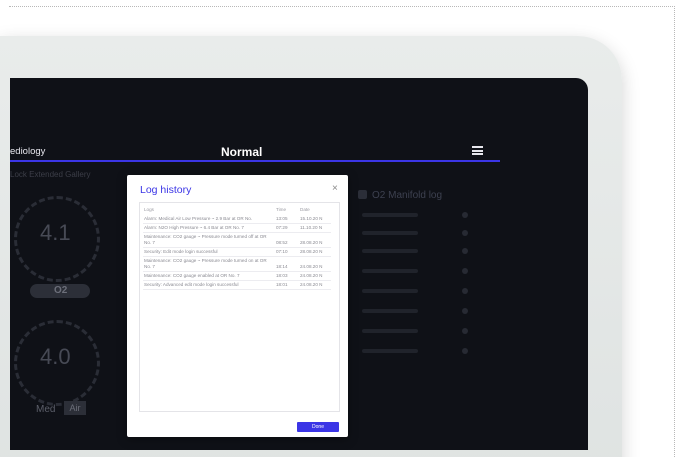 This screenshot has width=677, height=457. What do you see at coordinates (149, 209) in the screenshot?
I see `column-header-logs: Logs` at bounding box center [149, 209].